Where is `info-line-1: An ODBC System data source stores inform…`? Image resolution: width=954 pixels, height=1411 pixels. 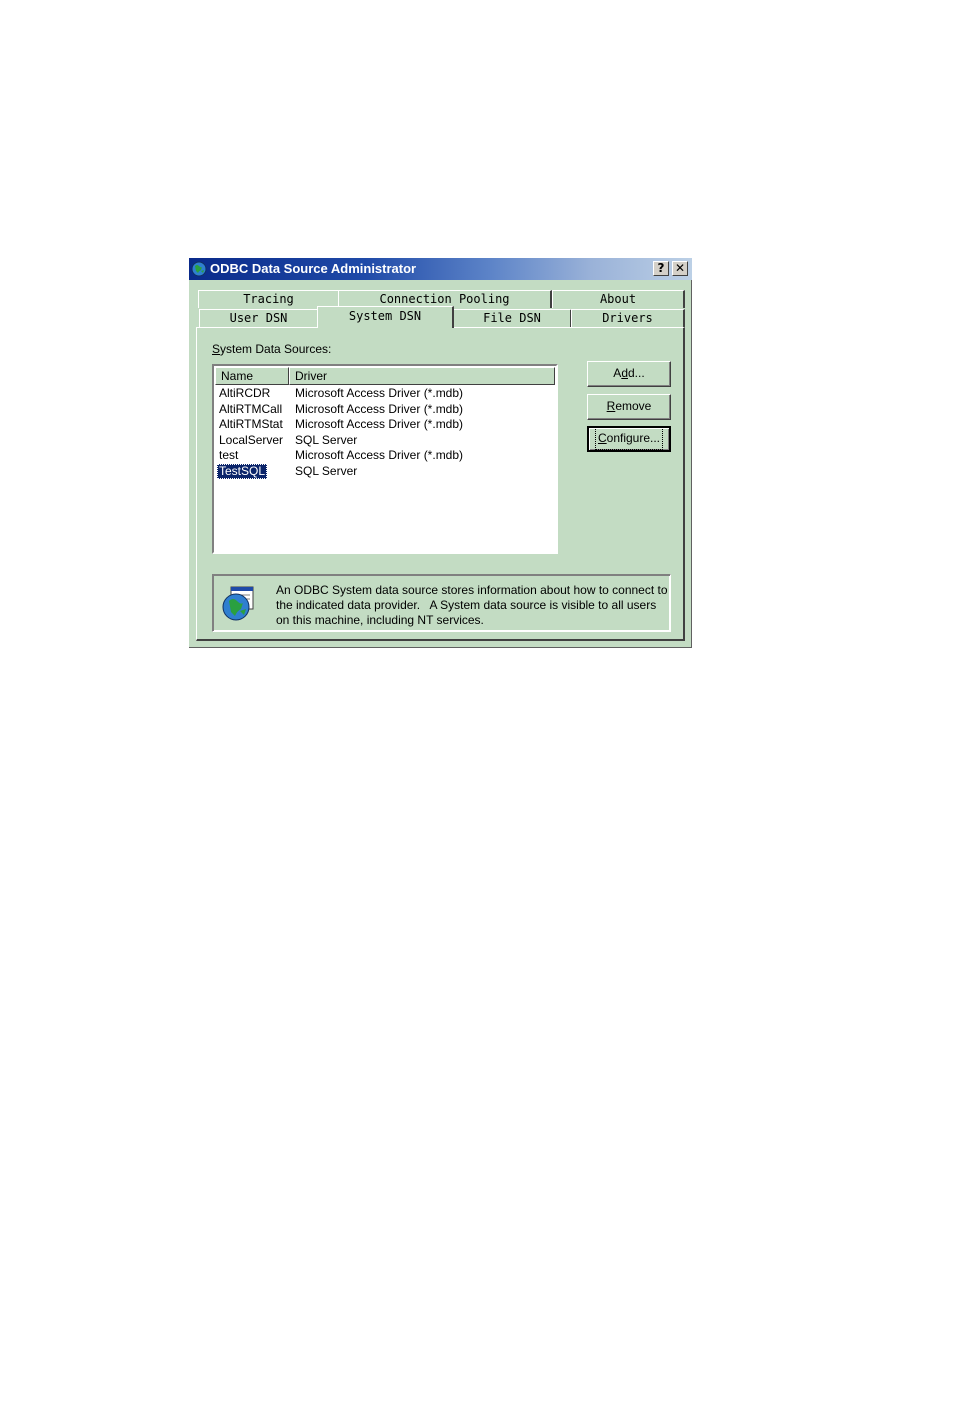
info-line-1: An ODBC System data source stores inform… is located at coordinates (472, 590).